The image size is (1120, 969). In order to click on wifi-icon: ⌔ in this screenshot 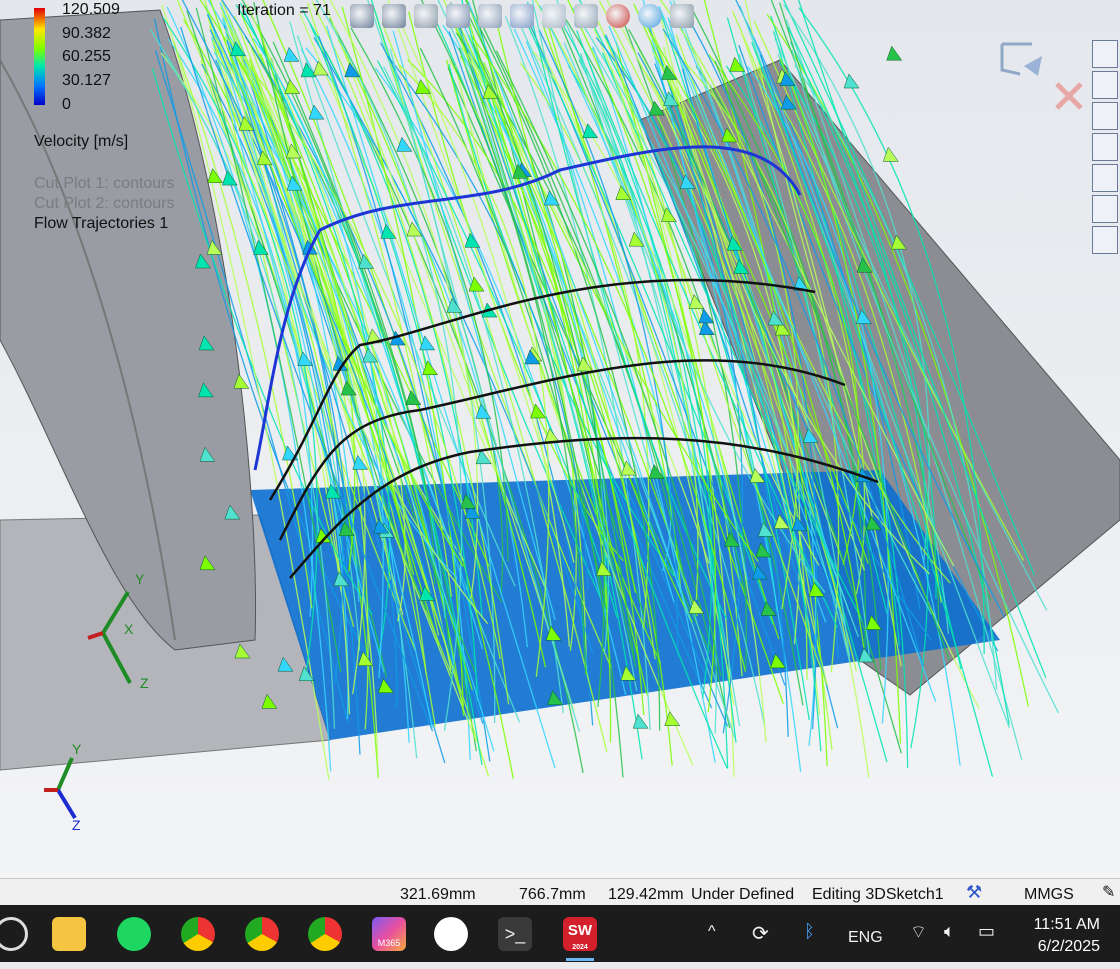, I will do `click(918, 932)`.